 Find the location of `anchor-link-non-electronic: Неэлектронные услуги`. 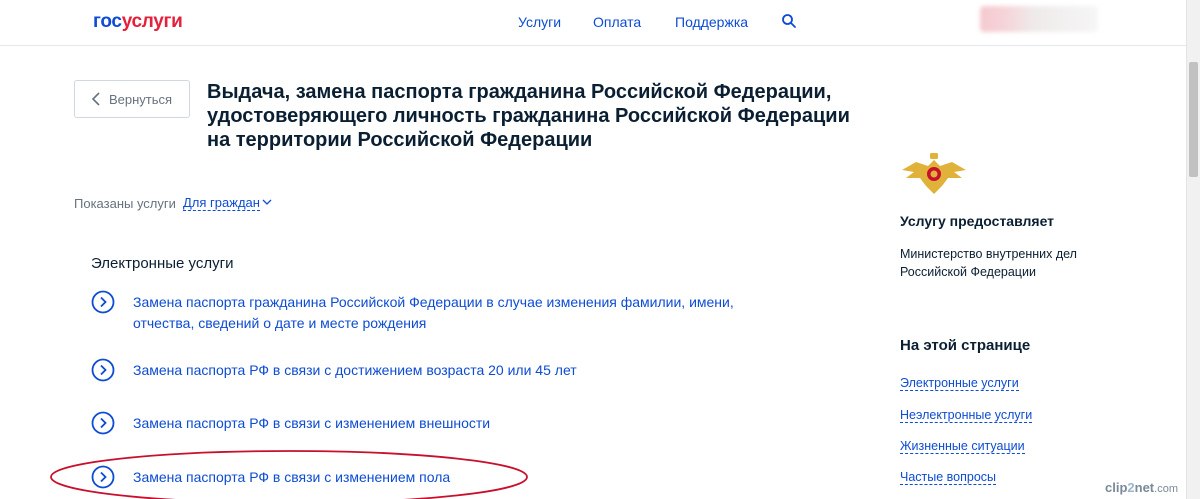

anchor-link-non-electronic: Неэлектронные услуги is located at coordinates (966, 415).